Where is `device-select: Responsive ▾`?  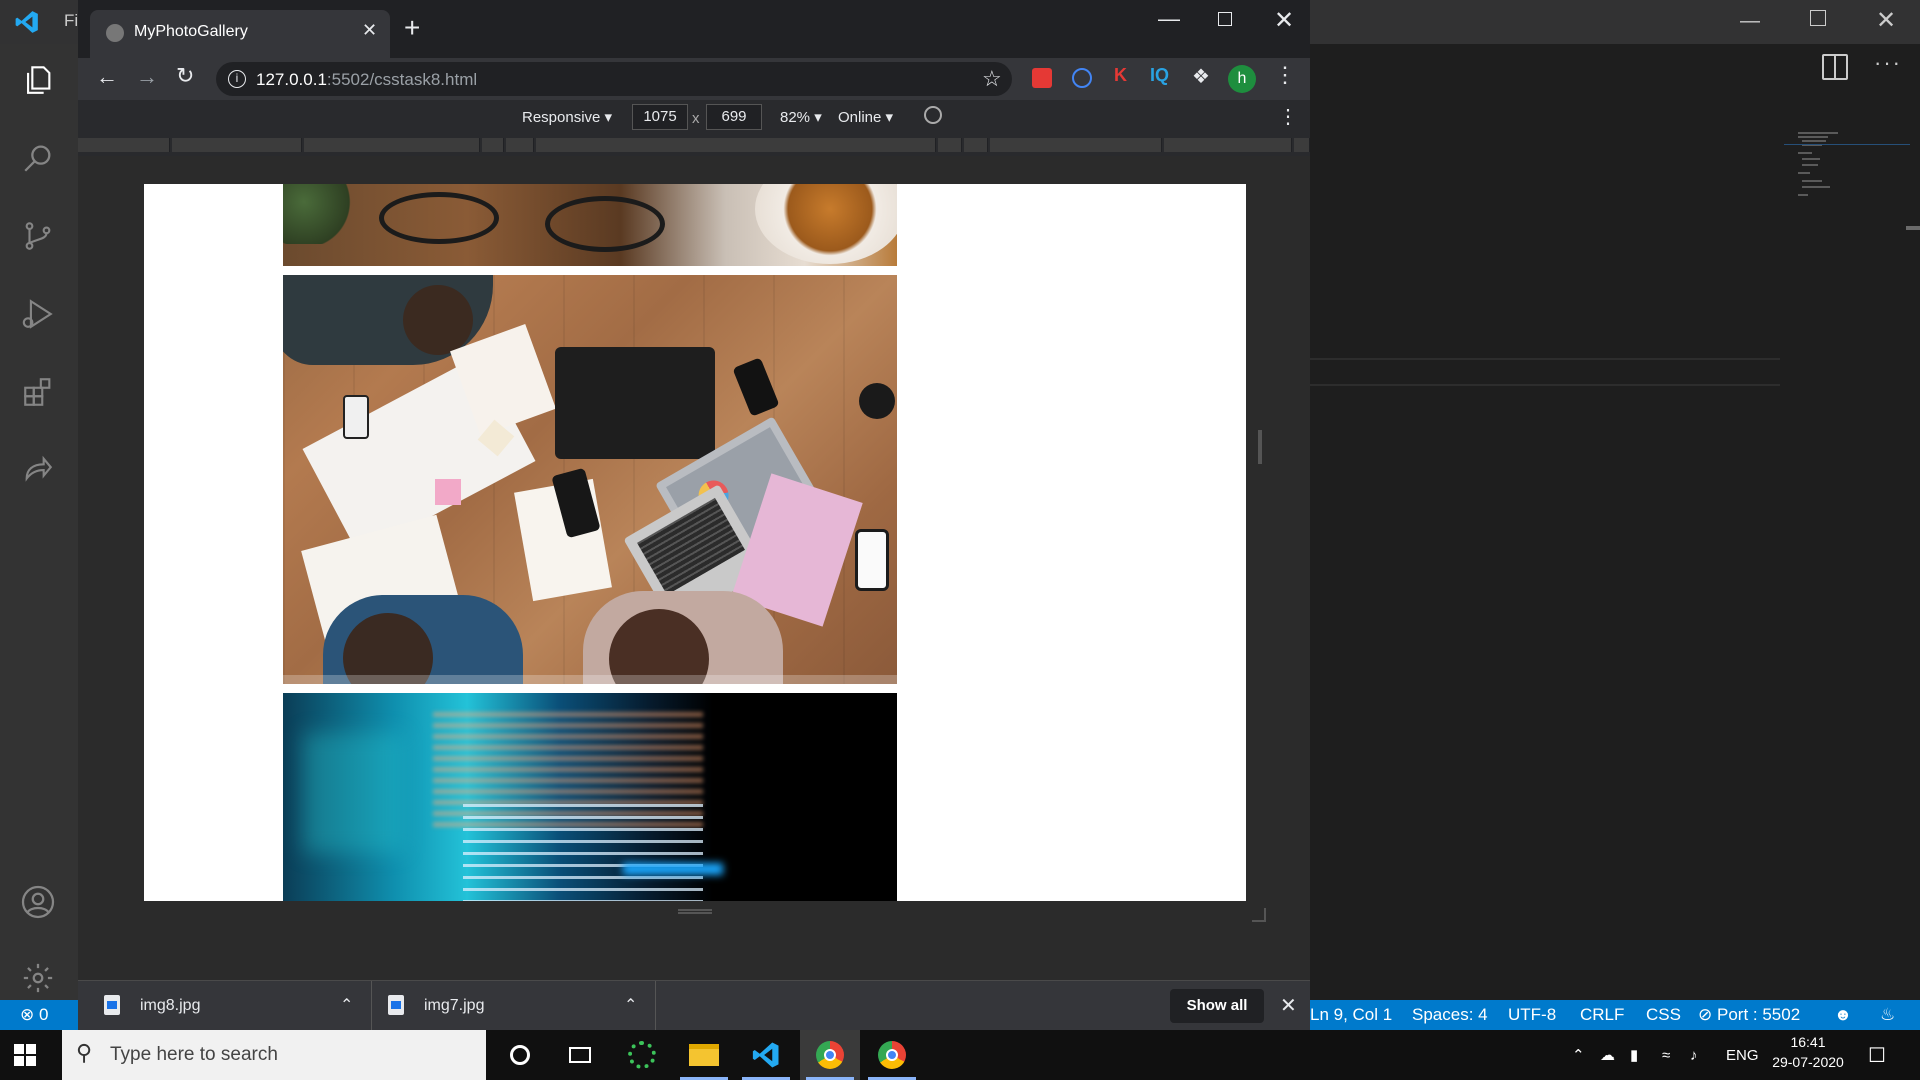 device-select: Responsive ▾ is located at coordinates (567, 117).